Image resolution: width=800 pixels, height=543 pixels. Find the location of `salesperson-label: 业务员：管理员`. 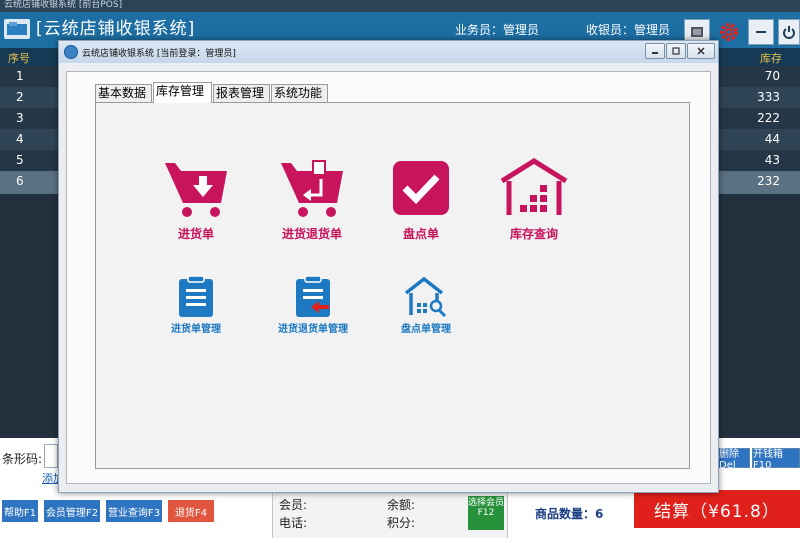

salesperson-label: 业务员：管理员 is located at coordinates (497, 30).